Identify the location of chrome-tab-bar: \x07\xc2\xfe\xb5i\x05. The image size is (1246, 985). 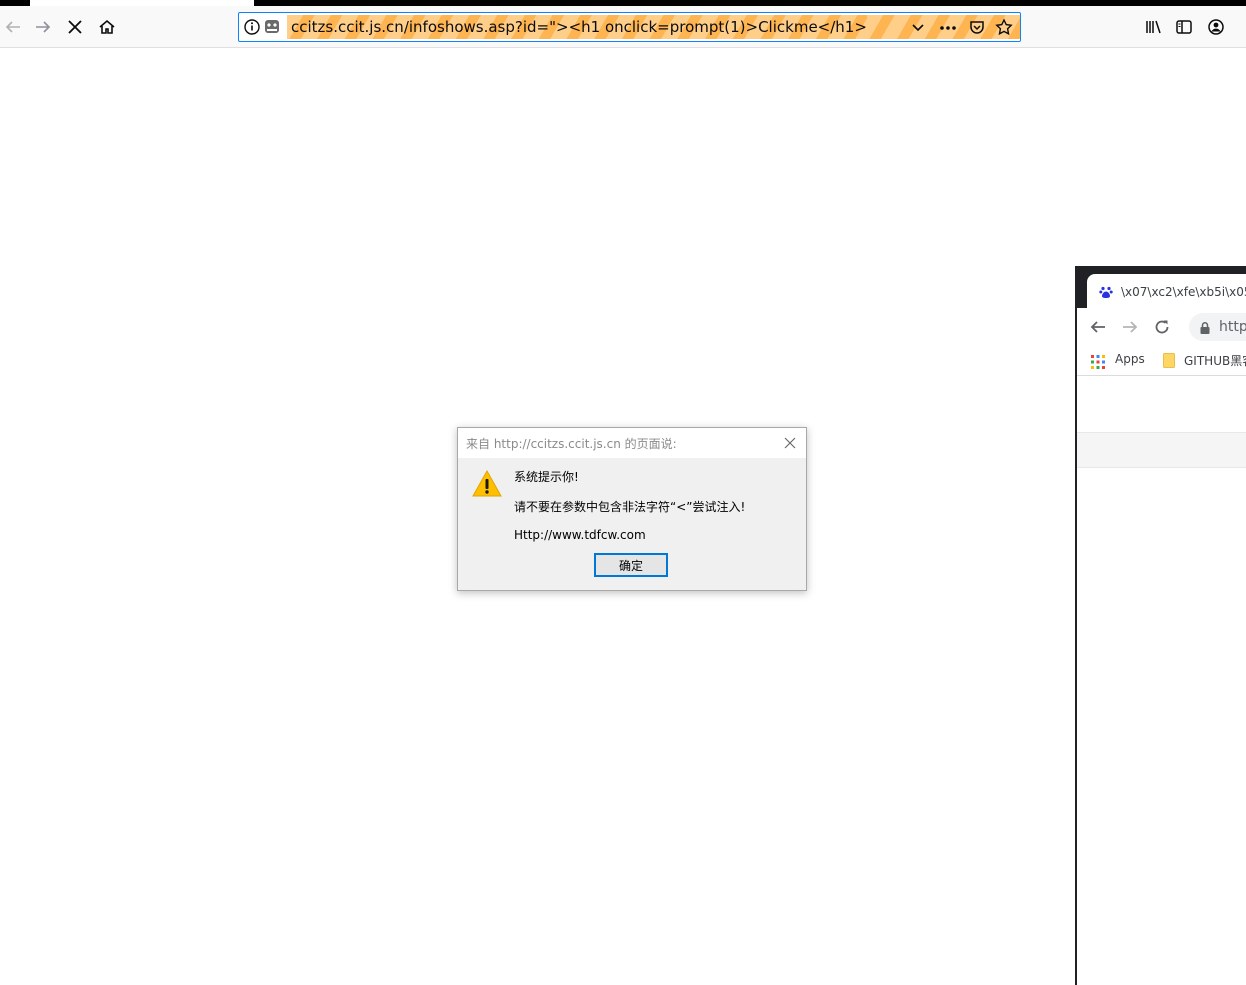
(1161, 287).